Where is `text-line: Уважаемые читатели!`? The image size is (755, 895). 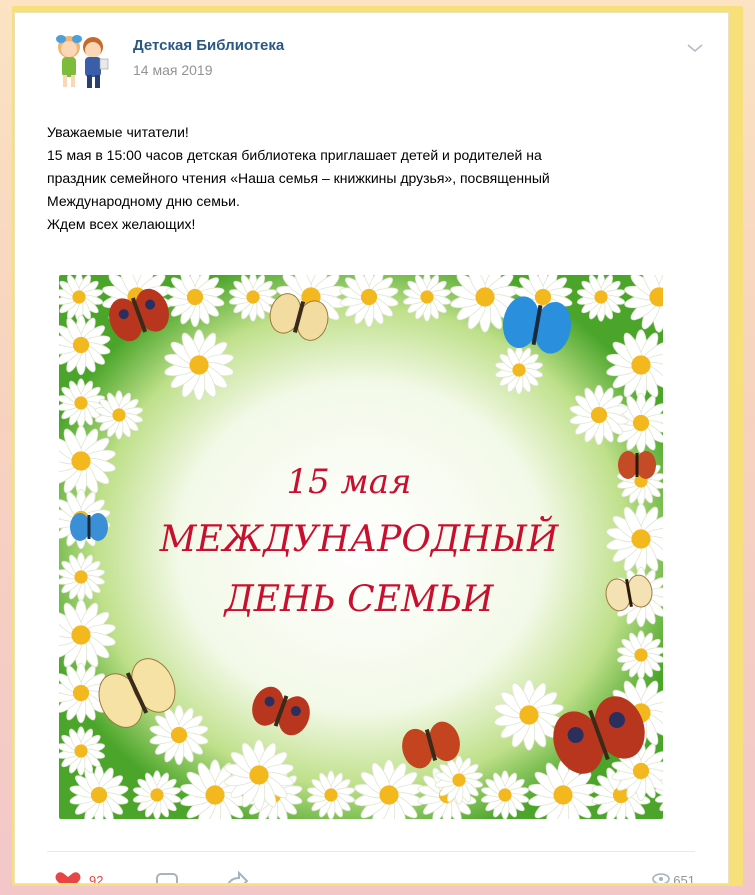
text-line: Уважаемые читатели! is located at coordinates (118, 132).